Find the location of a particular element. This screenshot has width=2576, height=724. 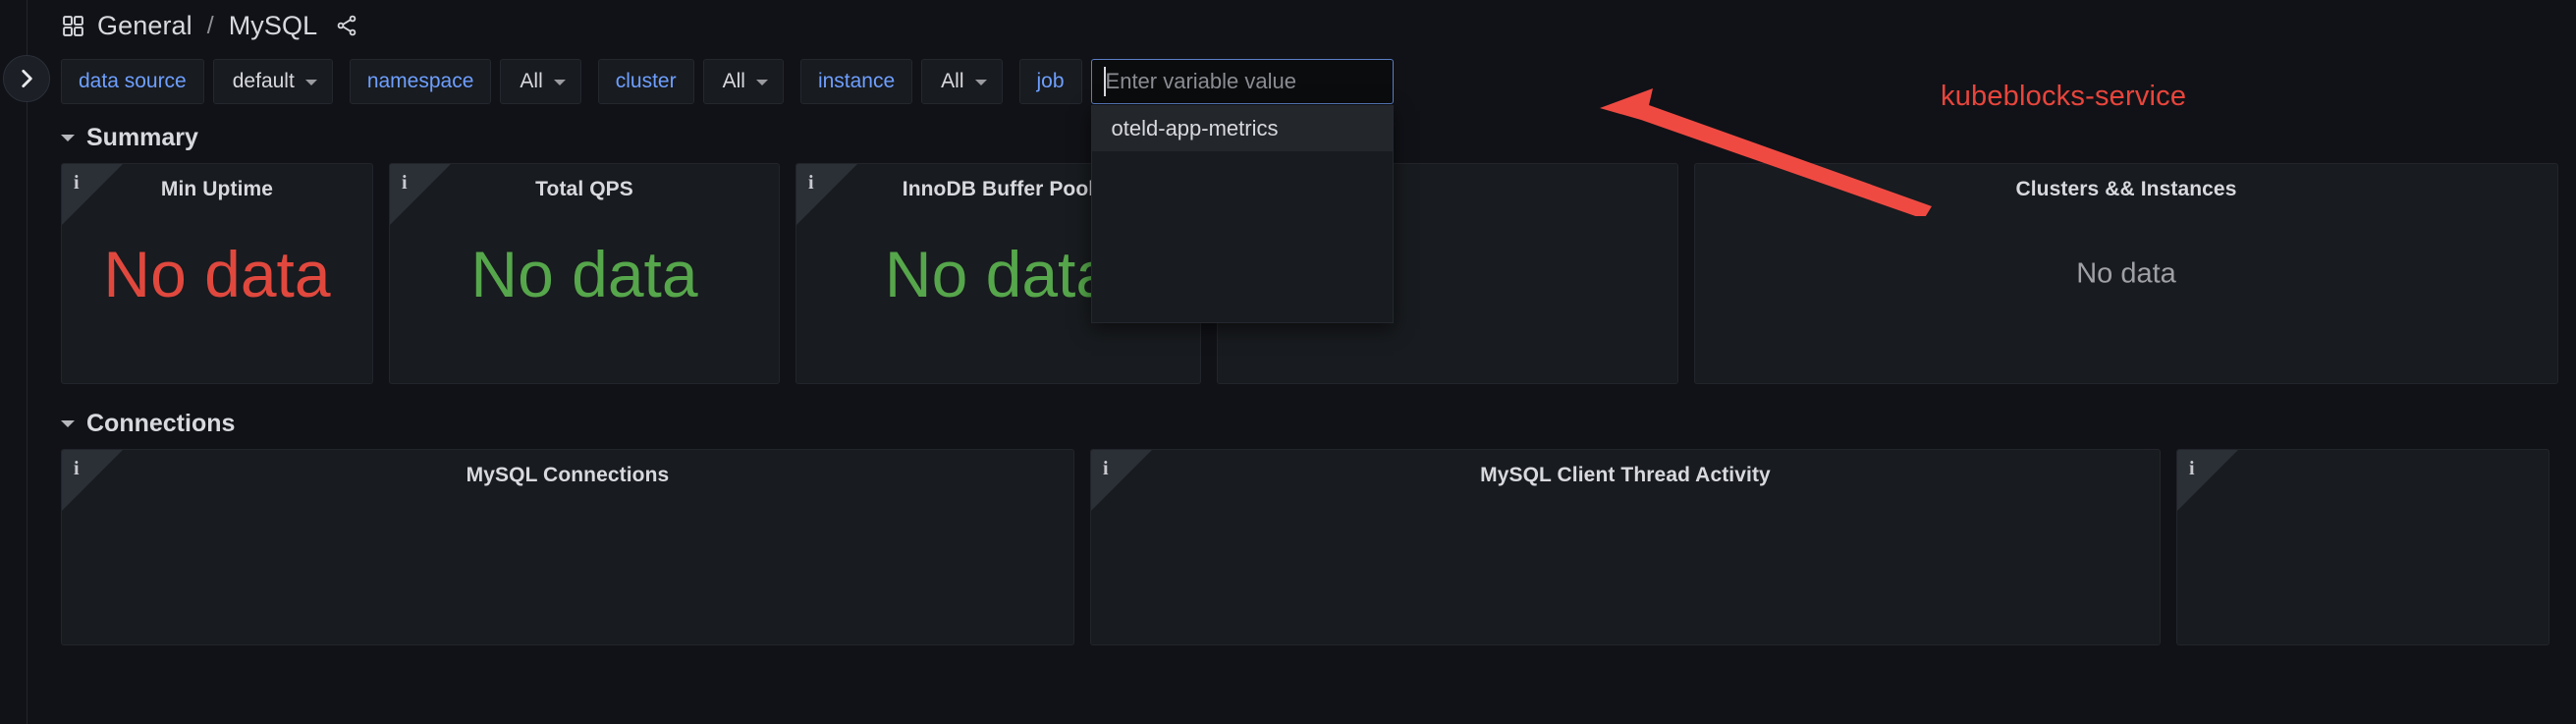

panel-min-uptime: i Min Uptime No data is located at coordinates (217, 273).